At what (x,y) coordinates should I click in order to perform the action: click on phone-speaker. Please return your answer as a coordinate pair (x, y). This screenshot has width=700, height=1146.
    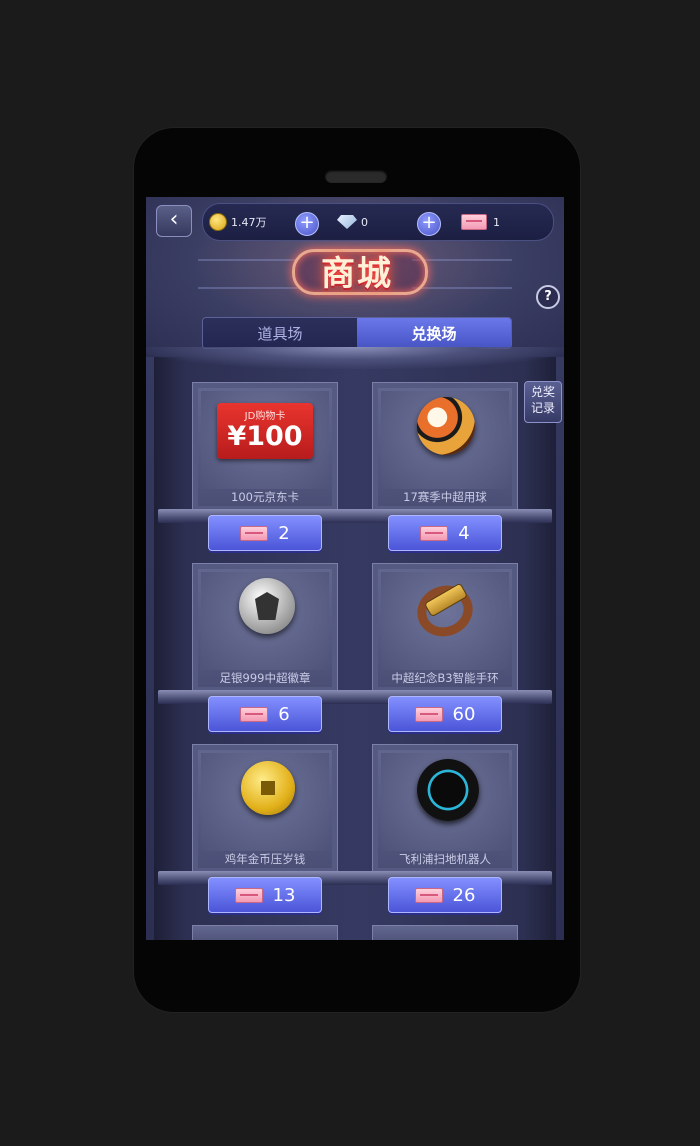
    Looking at the image, I should click on (356, 176).